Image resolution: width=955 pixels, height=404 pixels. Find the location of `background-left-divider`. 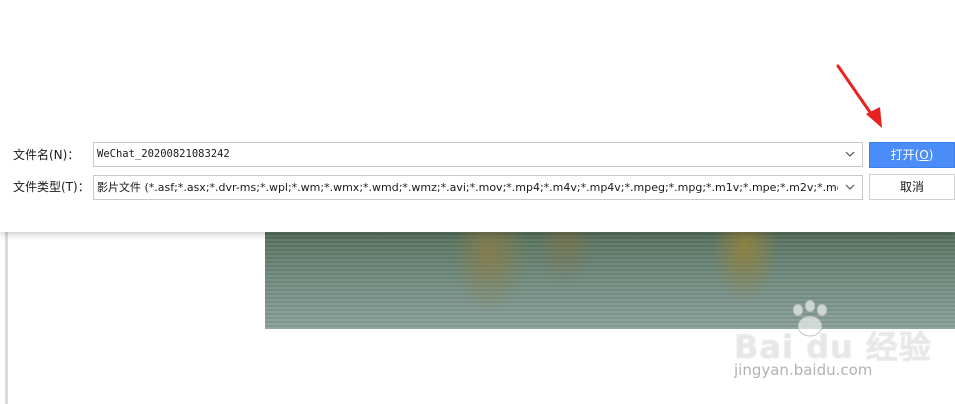

background-left-divider is located at coordinates (6, 318).